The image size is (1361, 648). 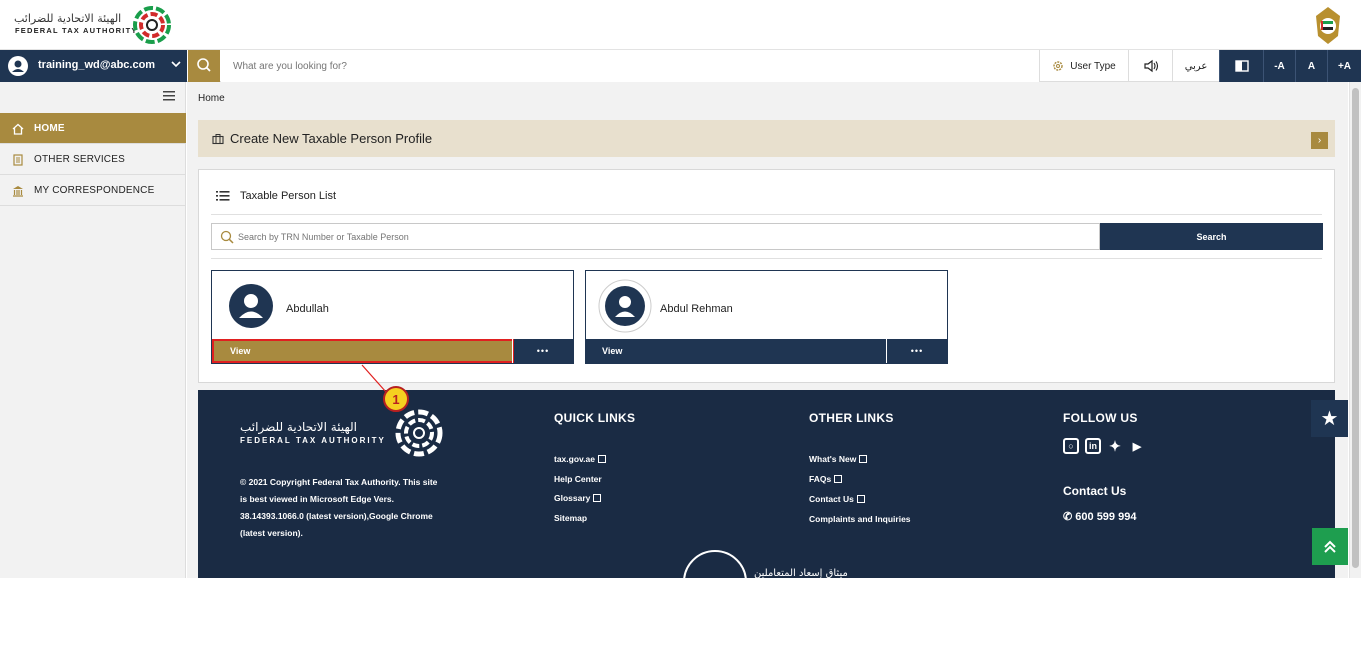 I want to click on taxable-person-card: Abdul Rehman View •••, so click(x=766, y=317).